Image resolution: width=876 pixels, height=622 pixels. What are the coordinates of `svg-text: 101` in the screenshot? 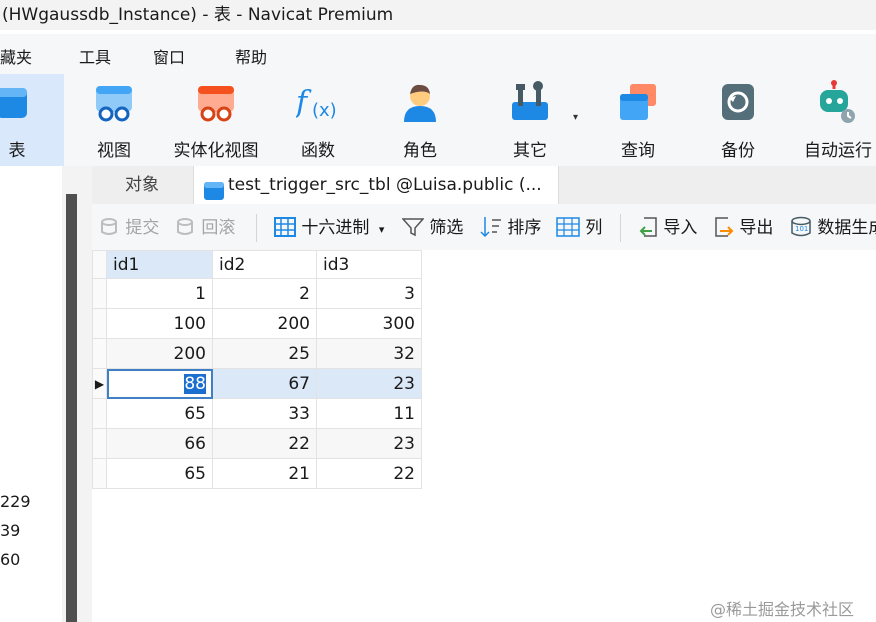 It's located at (801, 229).